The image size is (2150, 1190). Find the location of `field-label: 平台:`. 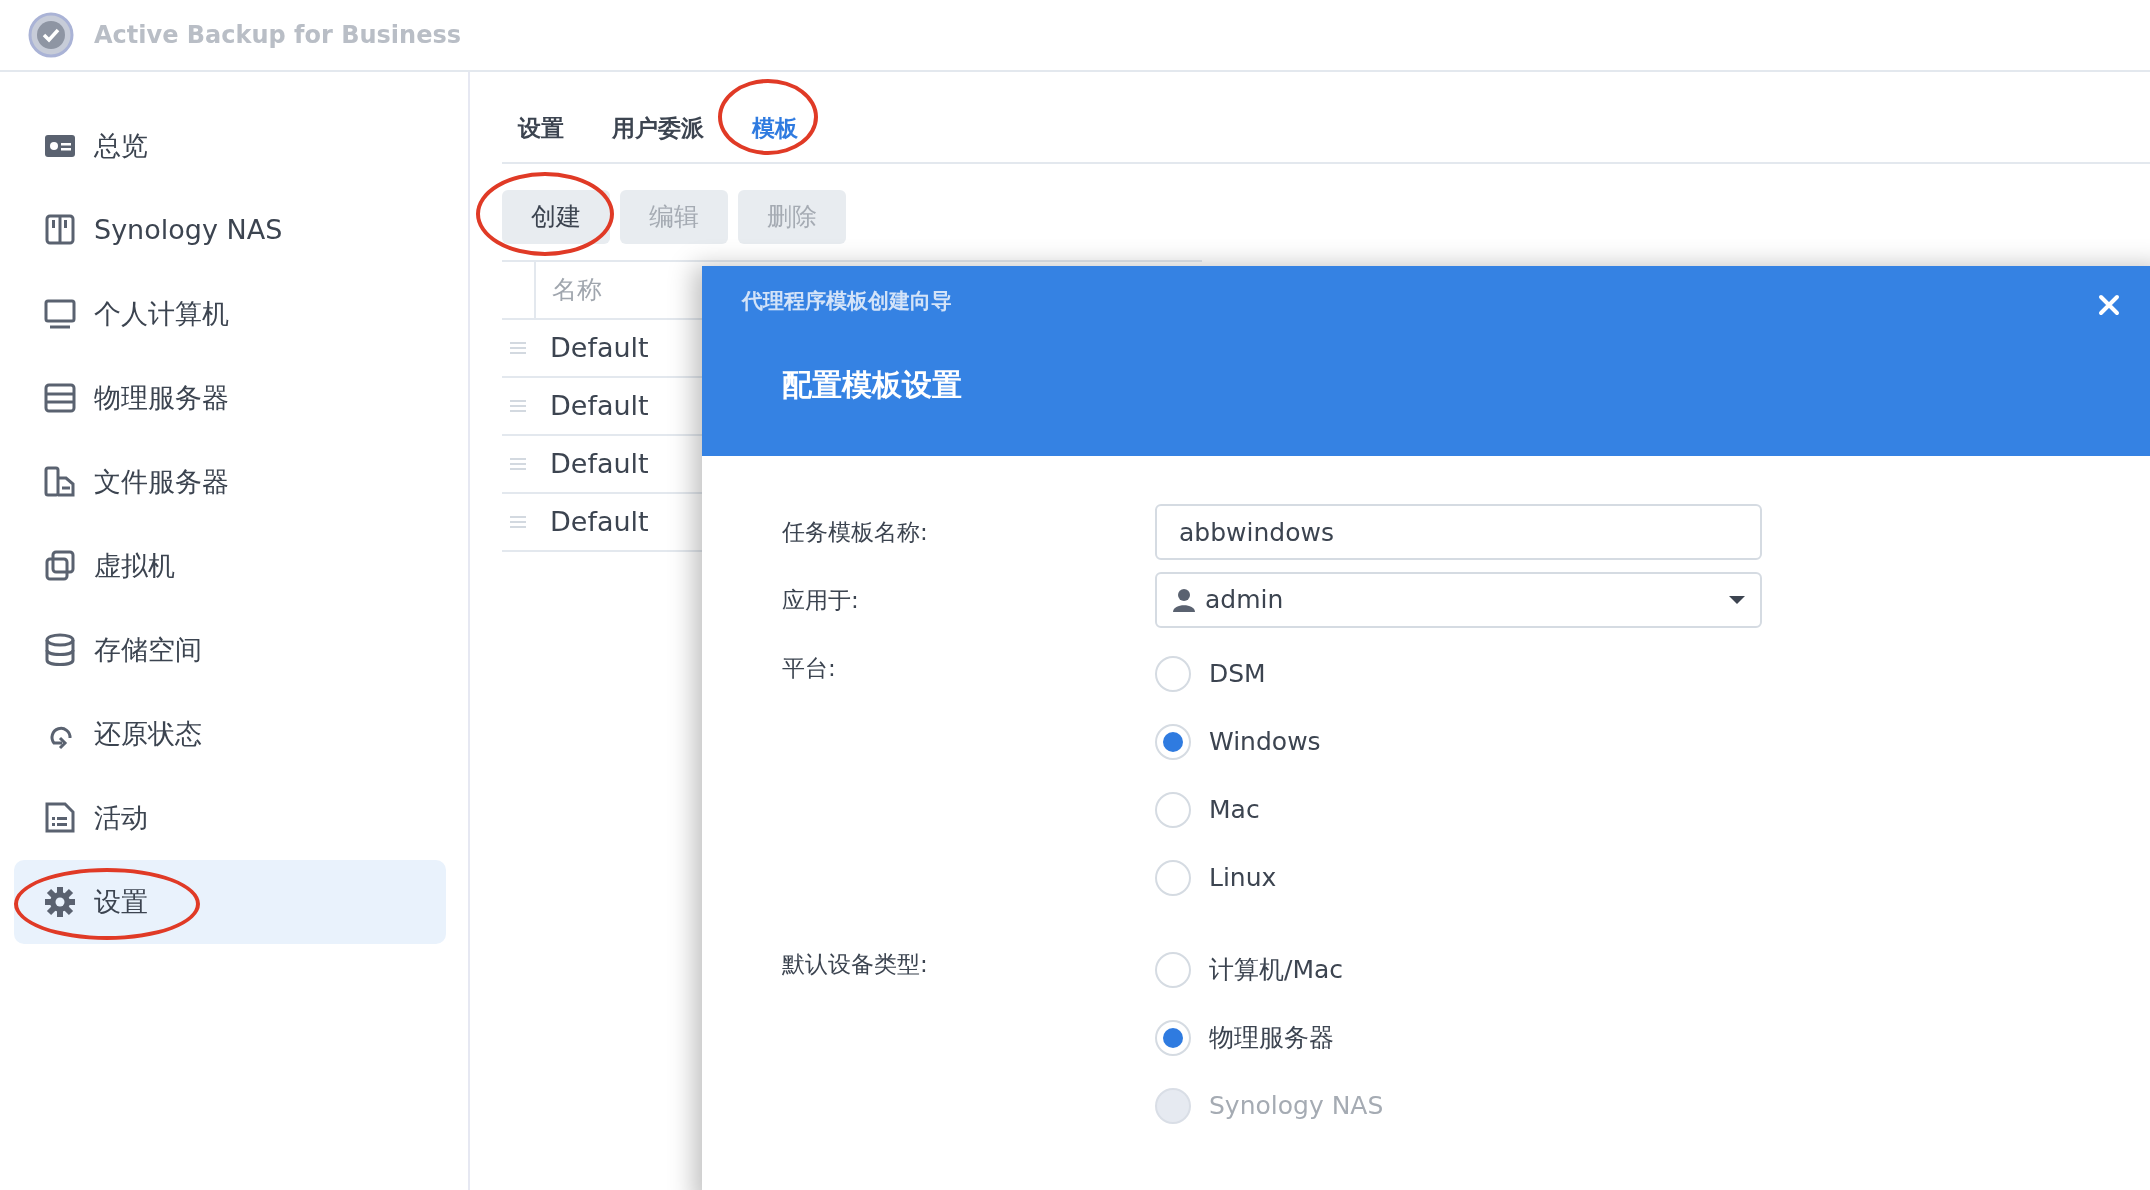

field-label: 平台: is located at coordinates (809, 668).